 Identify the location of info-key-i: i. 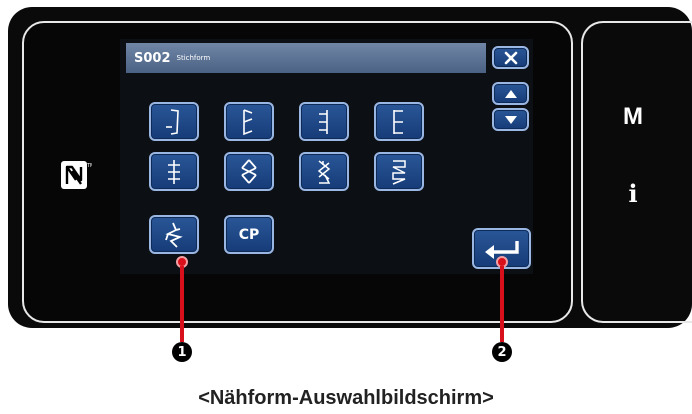
(633, 195).